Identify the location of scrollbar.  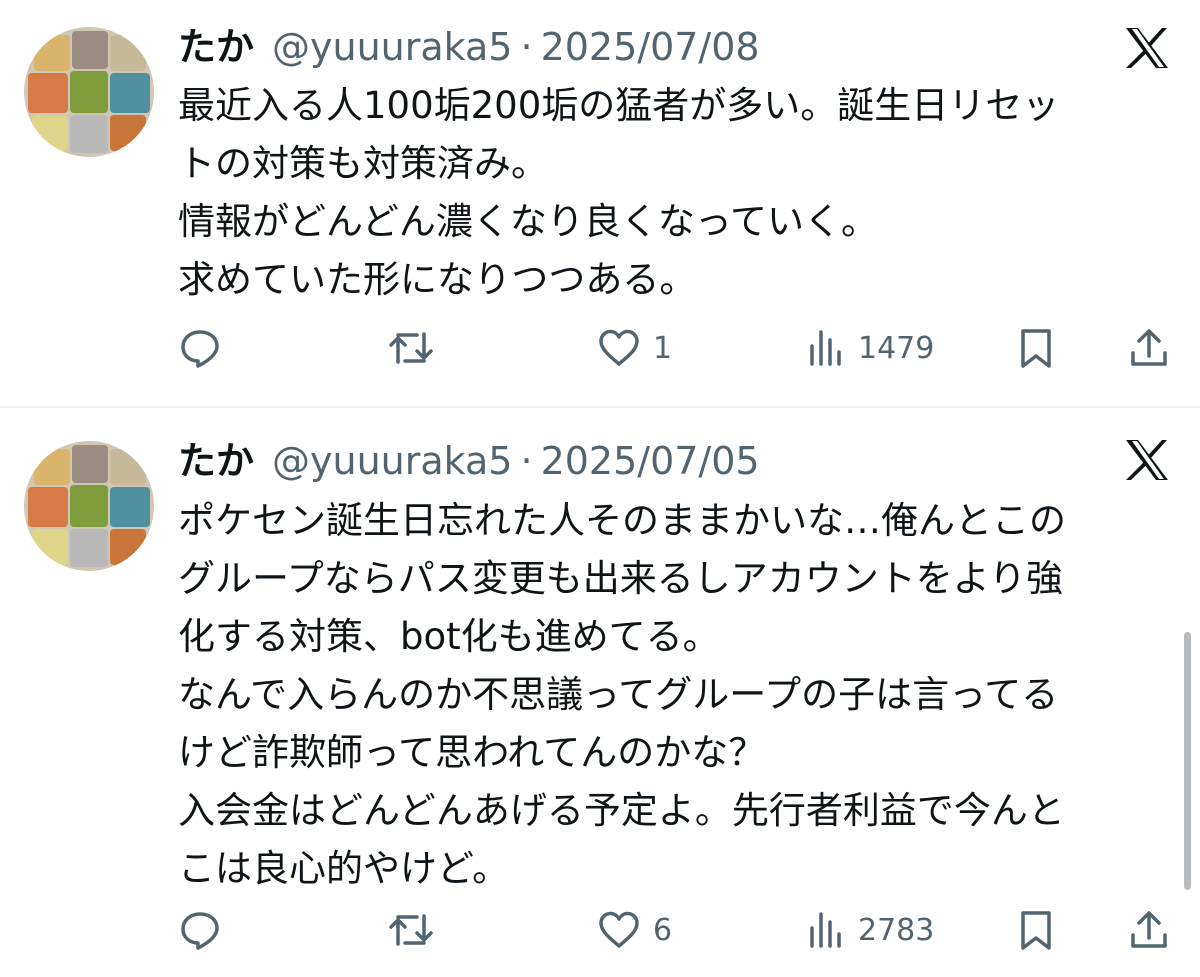
(1187, 761).